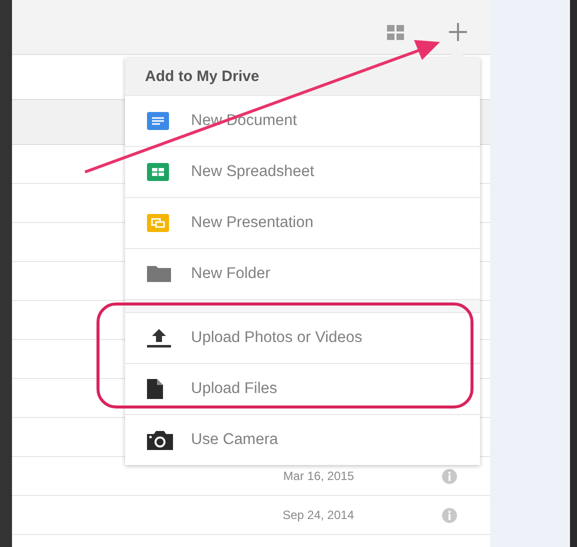 The height and width of the screenshot is (547, 577). I want to click on file-icon, so click(155, 389).